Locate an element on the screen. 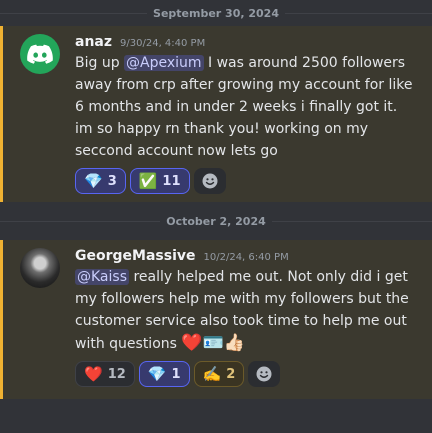 The image size is (432, 433). timestamp: 10/2/24, 6:40 PM is located at coordinates (246, 257).